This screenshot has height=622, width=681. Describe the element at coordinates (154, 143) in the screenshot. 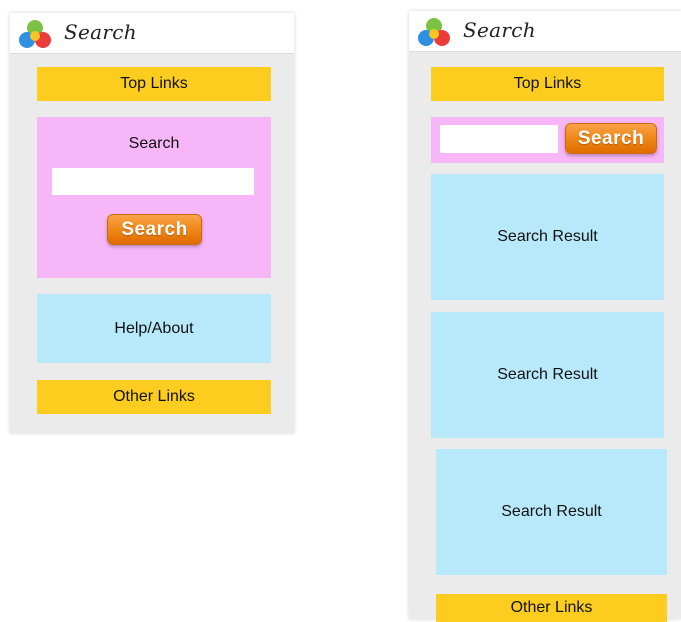

I see `search-panel-label: Search` at that location.